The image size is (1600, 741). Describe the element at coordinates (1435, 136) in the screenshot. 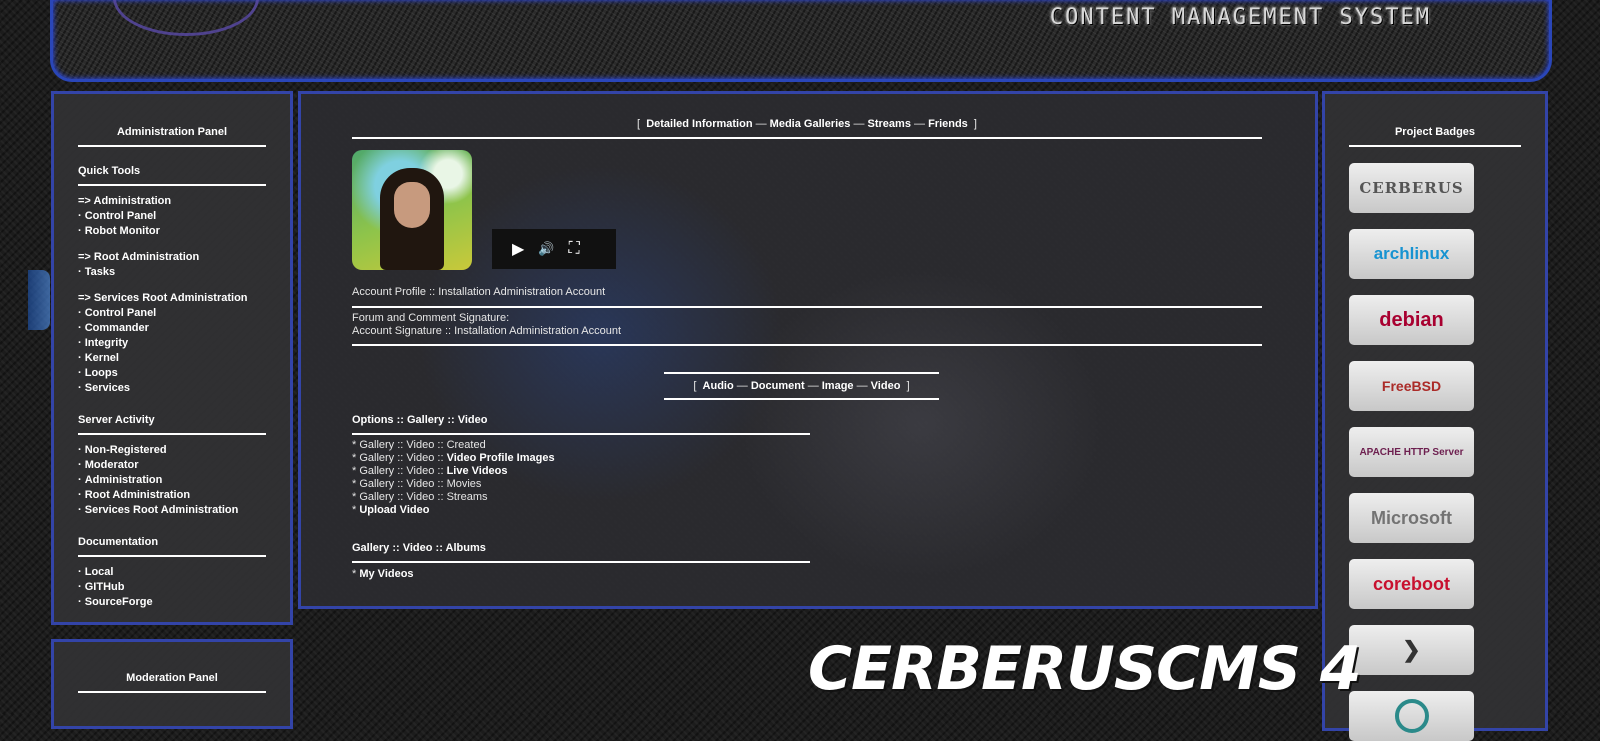

I see `panel-title: Project Badges` at that location.